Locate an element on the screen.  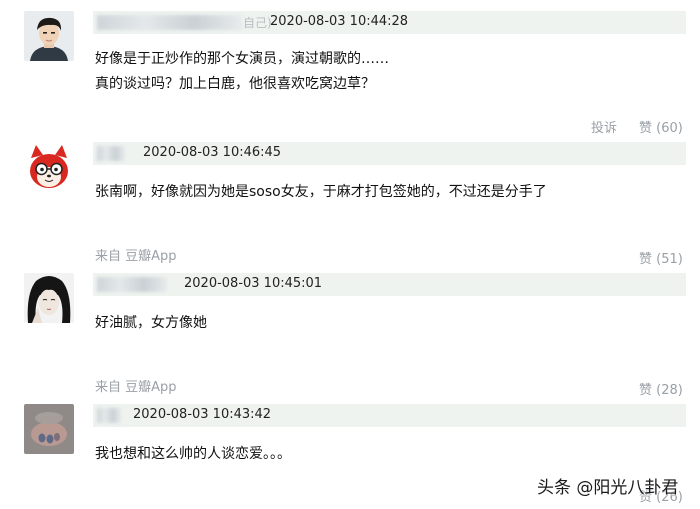
username-suffix: 自己) is located at coordinates (257, 23).